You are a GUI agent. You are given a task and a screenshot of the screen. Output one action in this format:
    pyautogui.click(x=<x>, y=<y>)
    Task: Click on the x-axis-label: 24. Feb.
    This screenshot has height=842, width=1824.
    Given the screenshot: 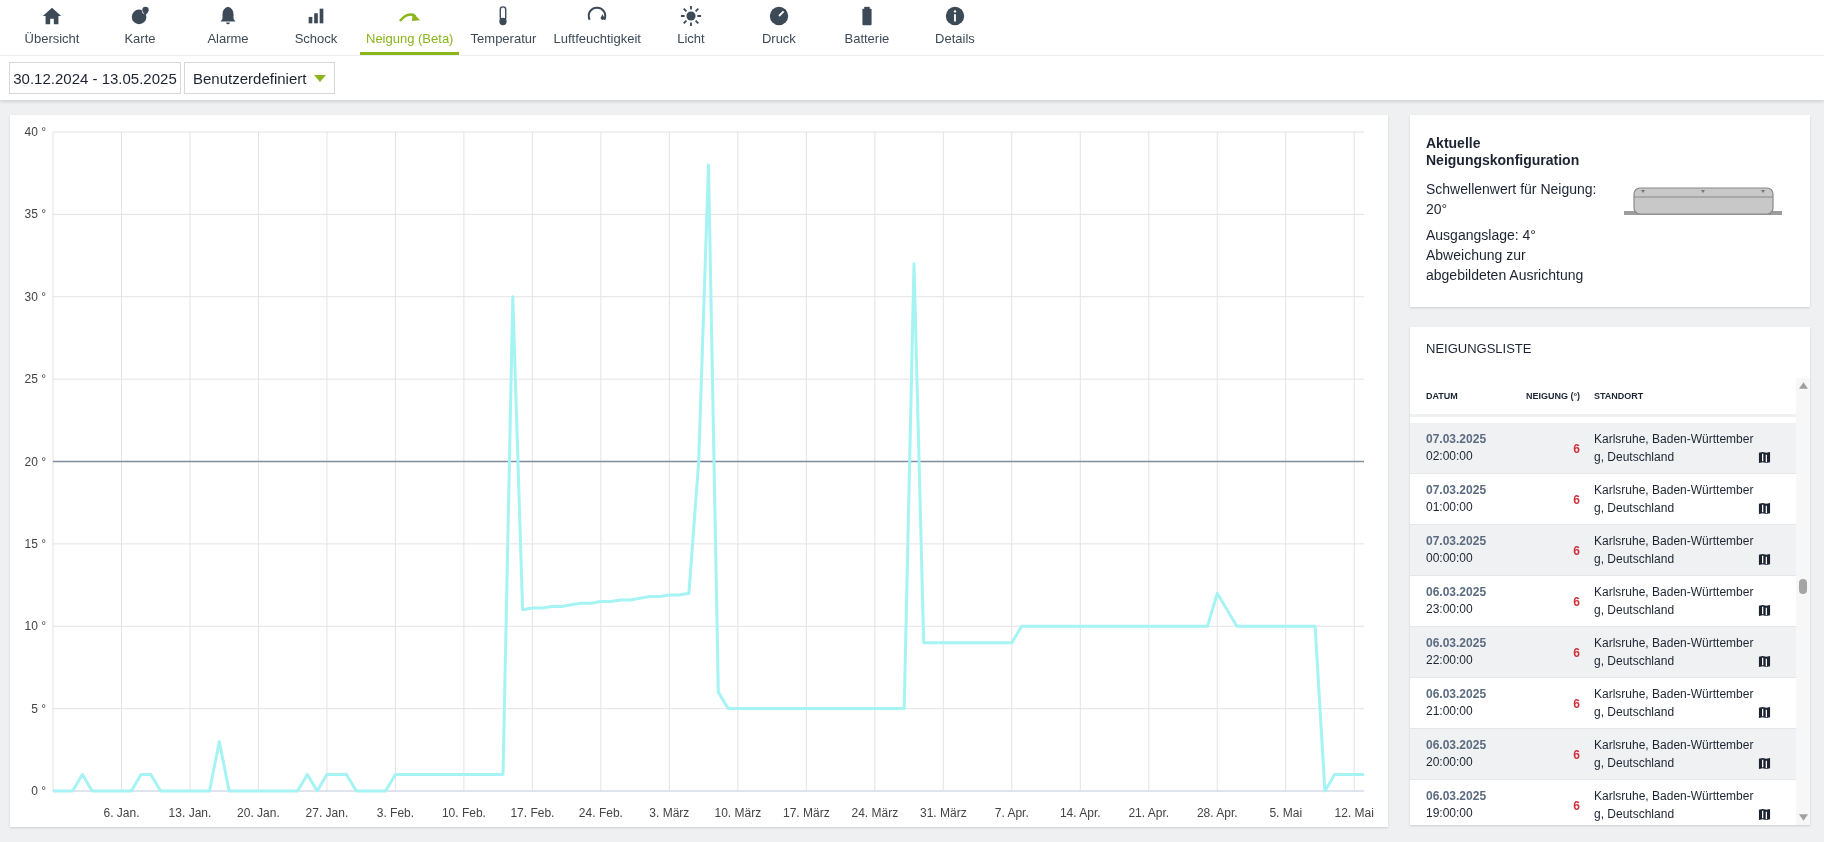 What is the action you would take?
    pyautogui.click(x=600, y=813)
    